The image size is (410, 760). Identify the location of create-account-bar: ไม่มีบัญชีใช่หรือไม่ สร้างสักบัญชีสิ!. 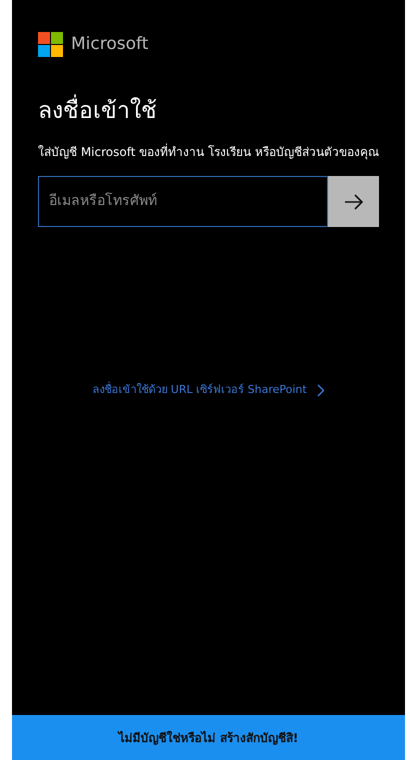
(208, 737).